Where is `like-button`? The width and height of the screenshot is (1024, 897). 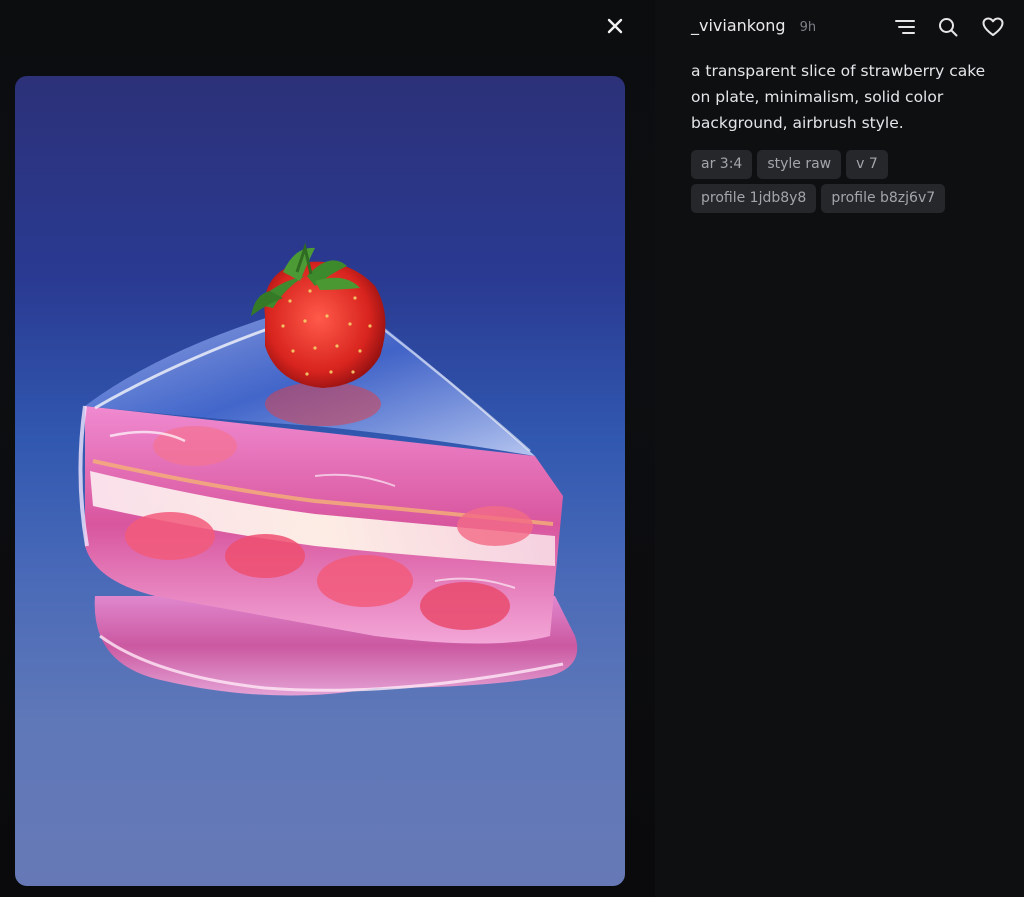 like-button is located at coordinates (993, 27).